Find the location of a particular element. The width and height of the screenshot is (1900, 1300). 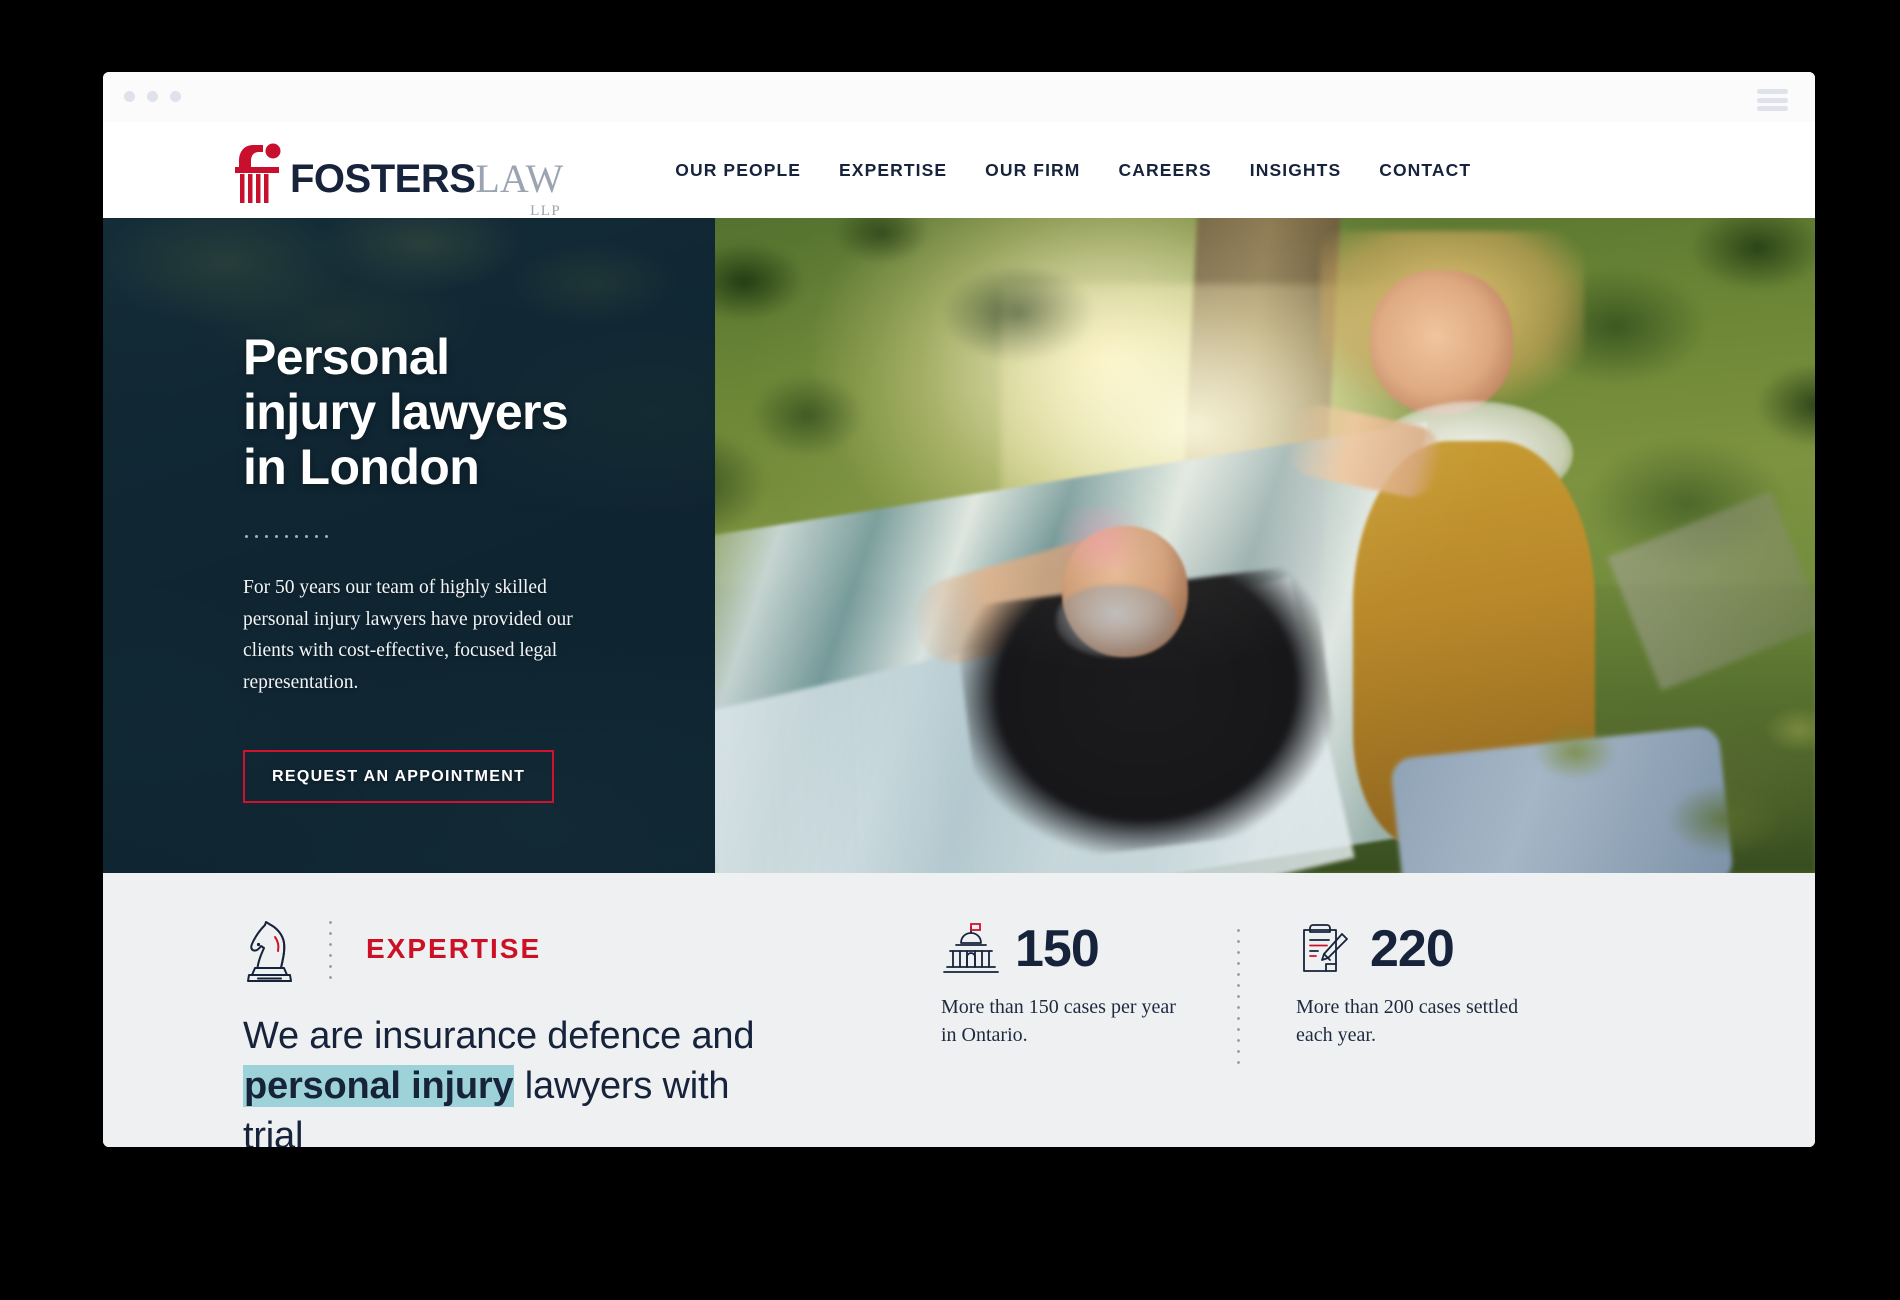

hero-title-line-3: in London is located at coordinates (361, 467).